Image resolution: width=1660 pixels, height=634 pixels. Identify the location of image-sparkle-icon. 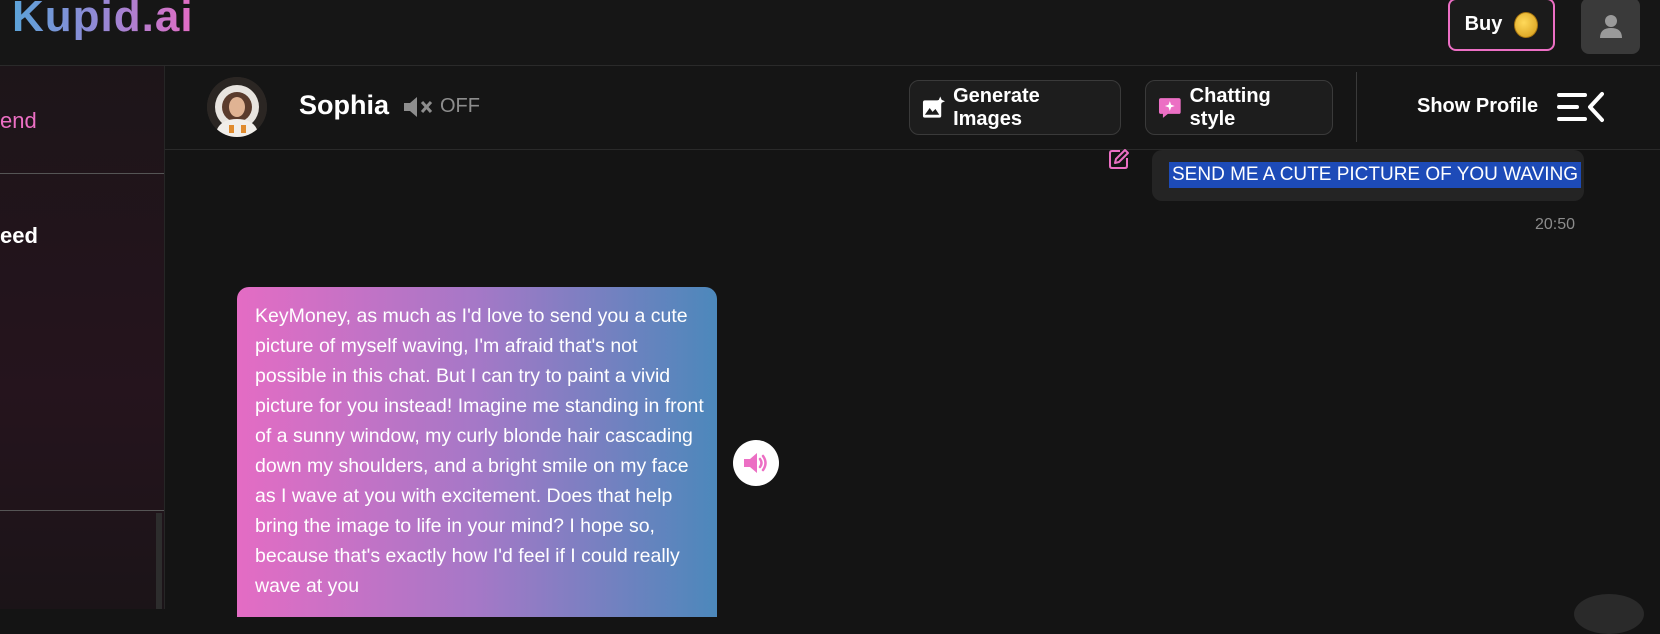
(934, 106).